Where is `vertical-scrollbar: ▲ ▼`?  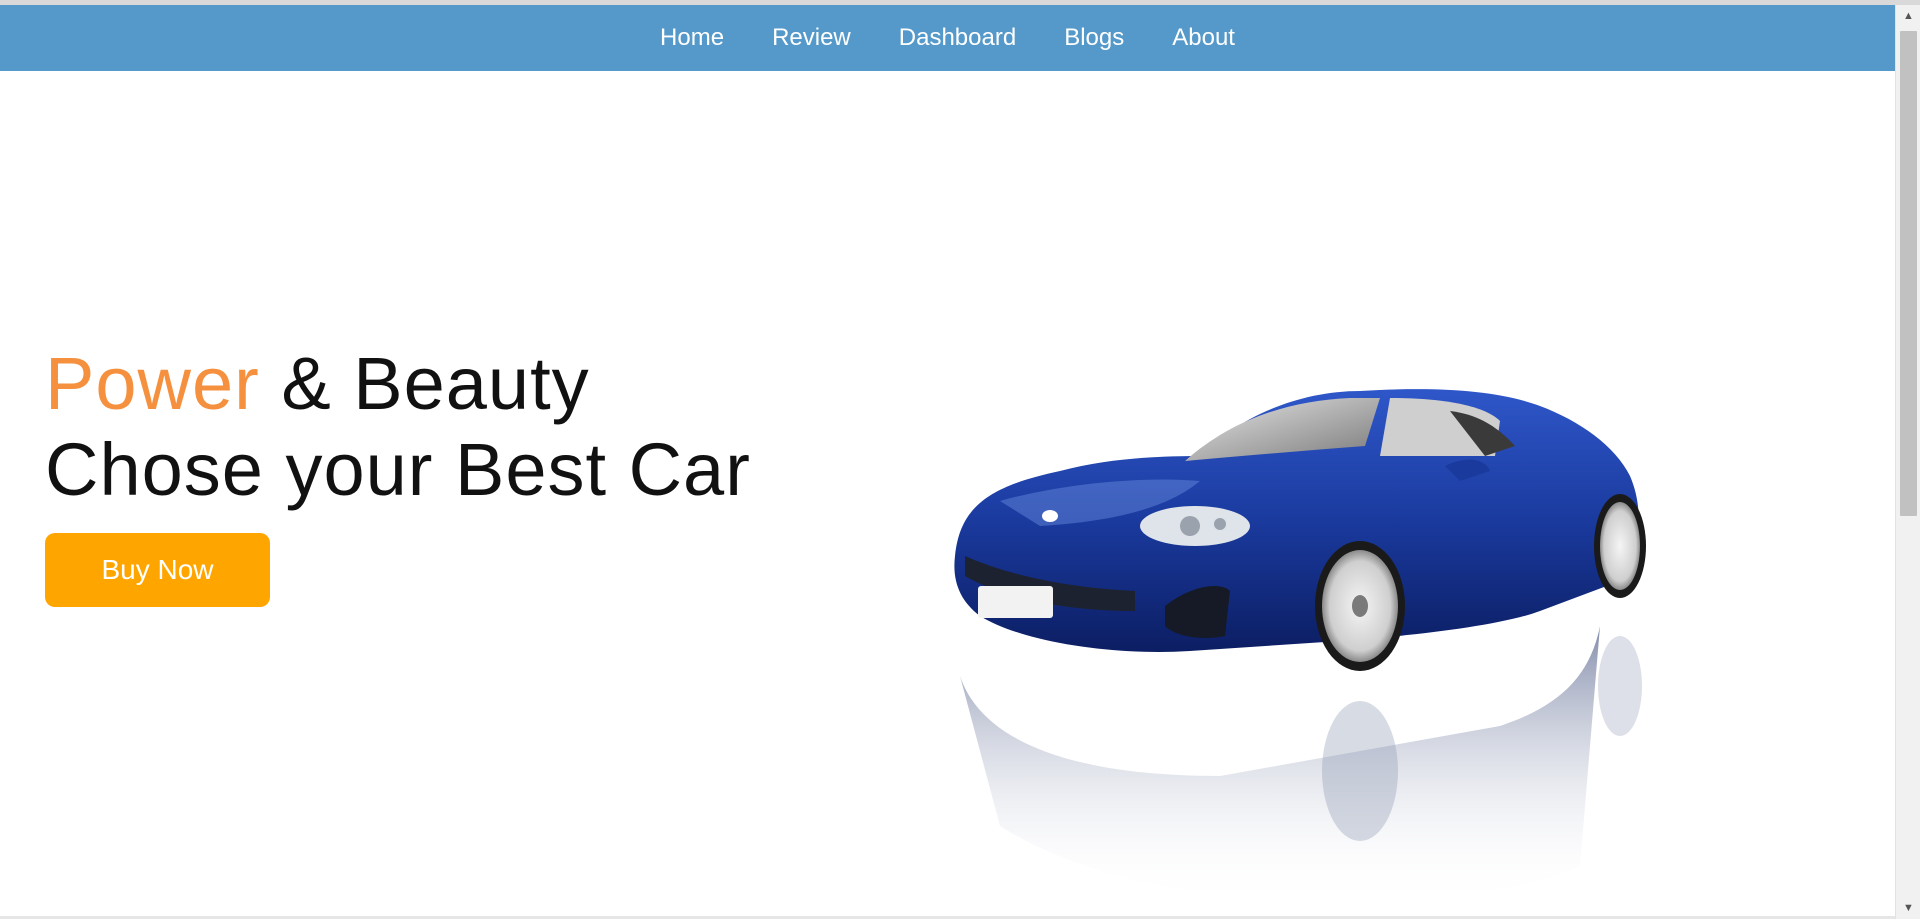
vertical-scrollbar: ▲ ▼ is located at coordinates (1907, 462).